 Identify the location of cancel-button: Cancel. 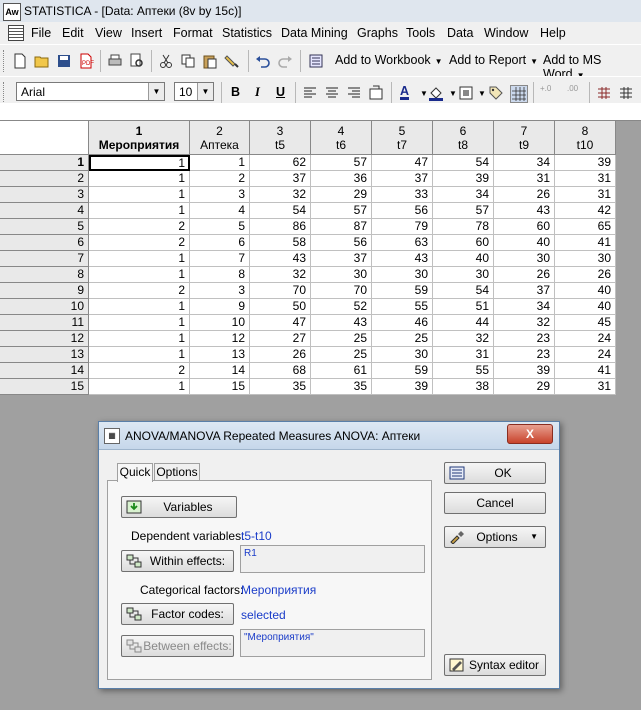
(495, 503).